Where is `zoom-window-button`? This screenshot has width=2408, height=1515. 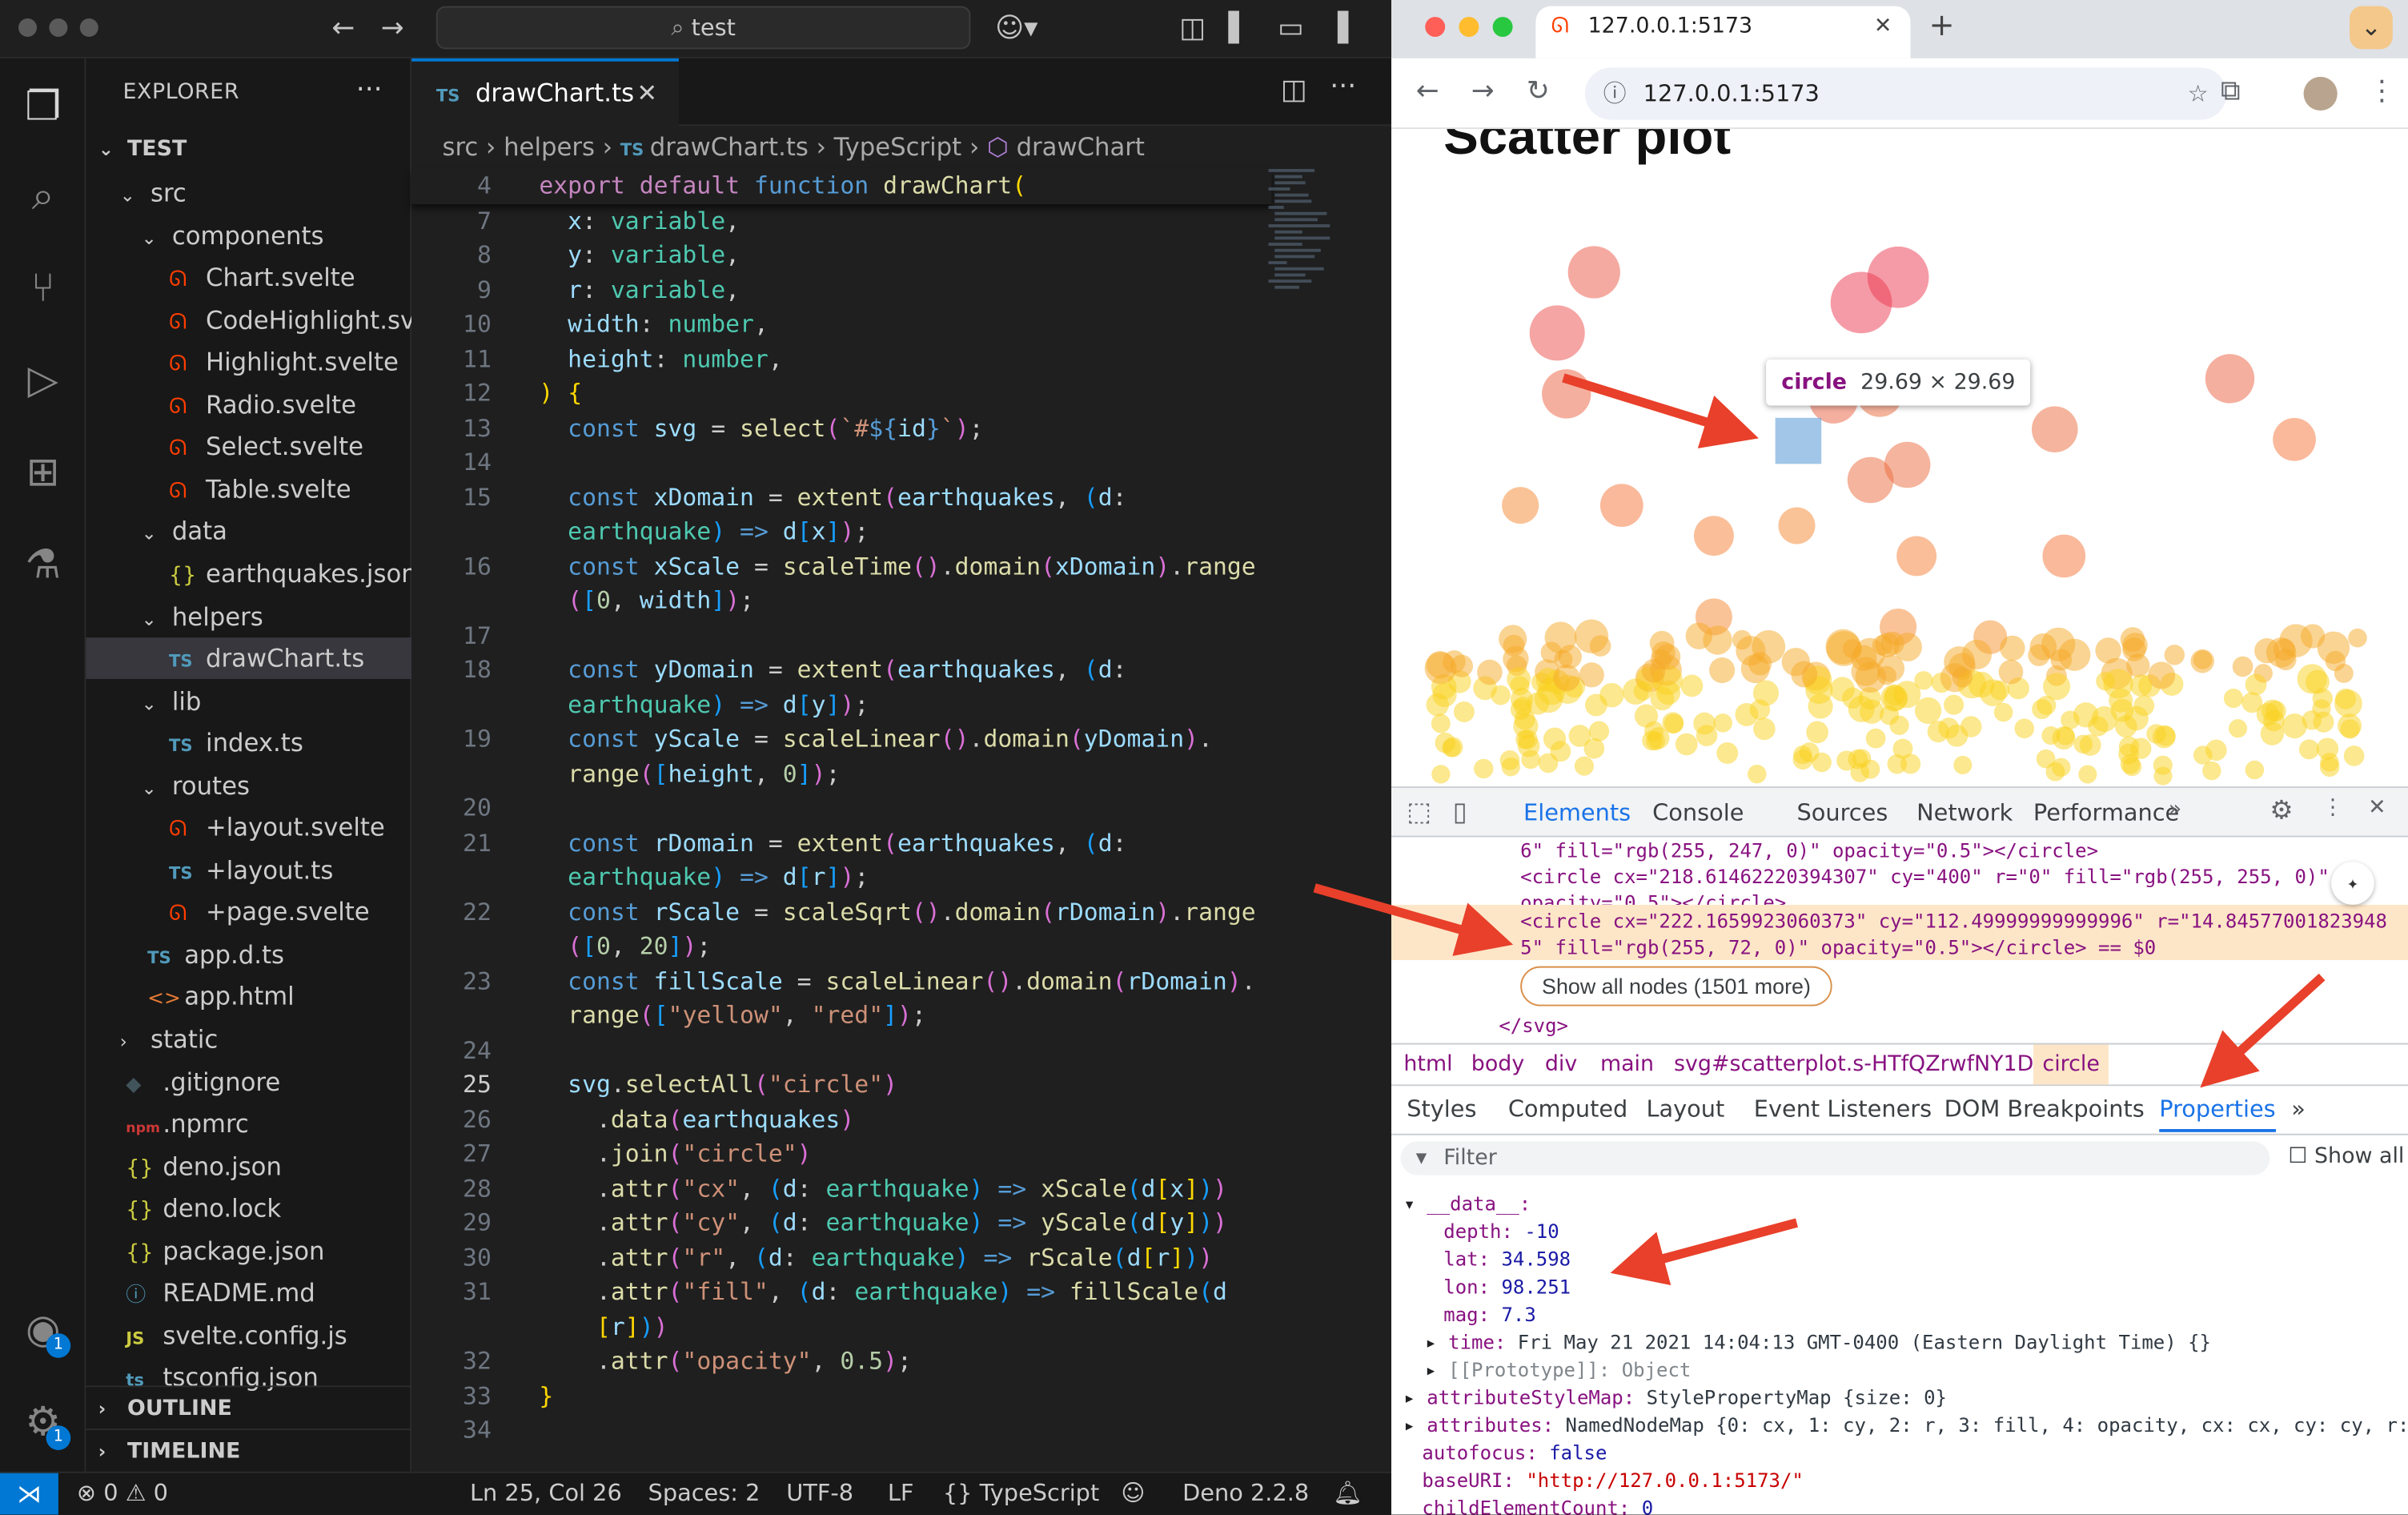
zoom-window-button is located at coordinates (1502, 27).